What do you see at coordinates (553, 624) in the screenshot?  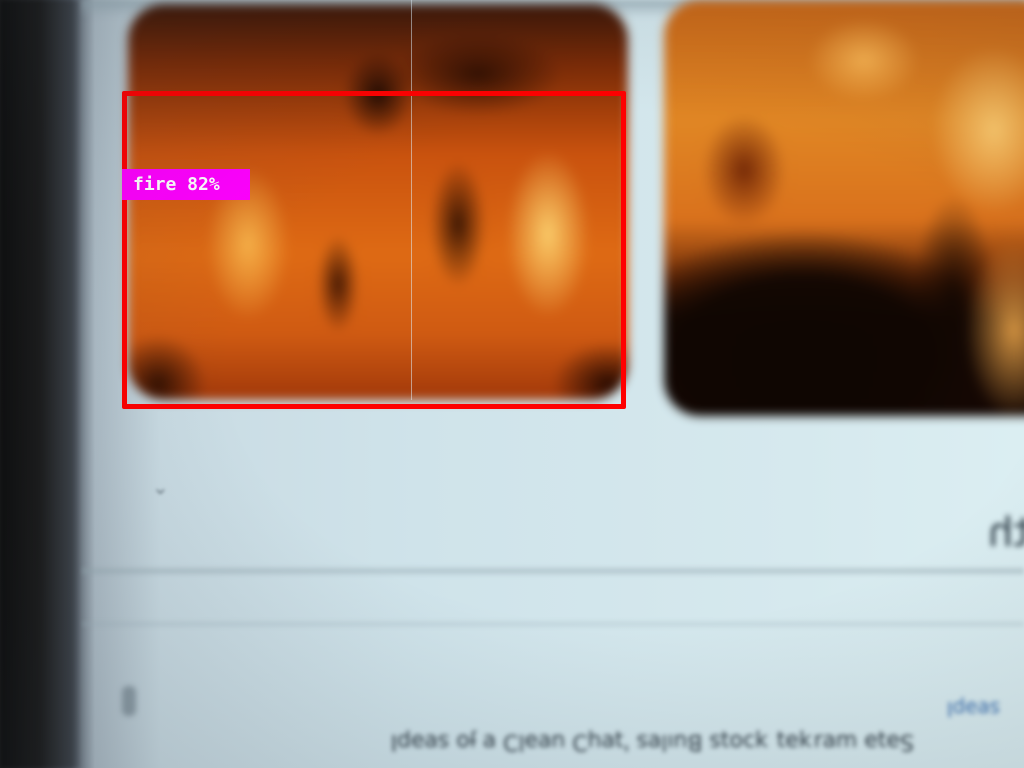 I see `section-divider-secondary` at bounding box center [553, 624].